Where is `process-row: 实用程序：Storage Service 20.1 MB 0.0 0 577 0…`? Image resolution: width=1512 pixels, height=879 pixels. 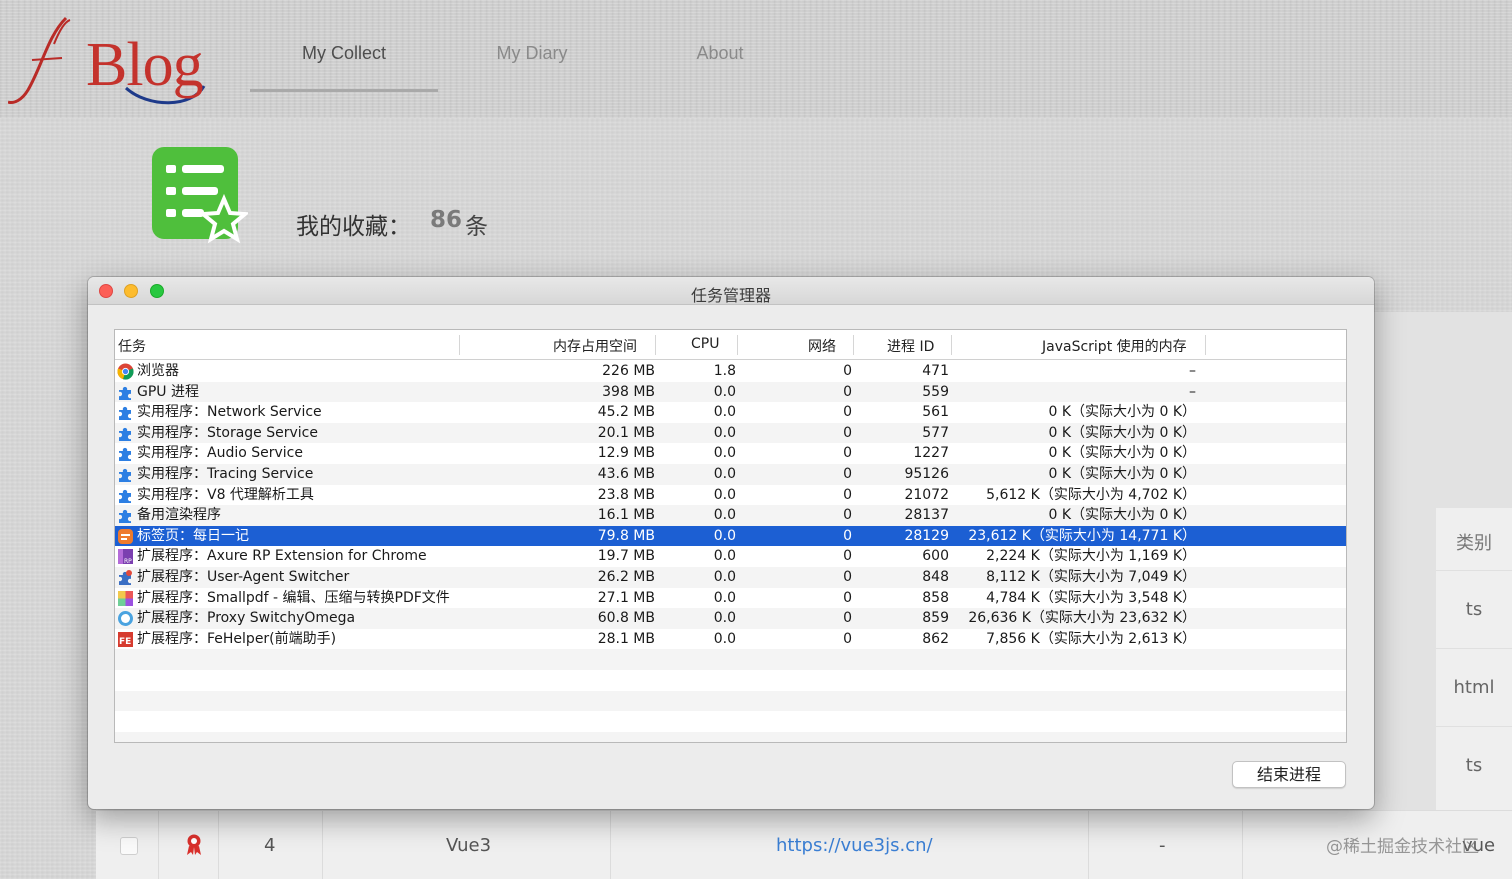 process-row: 实用程序：Storage Service 20.1 MB 0.0 0 577 0… is located at coordinates (730, 433).